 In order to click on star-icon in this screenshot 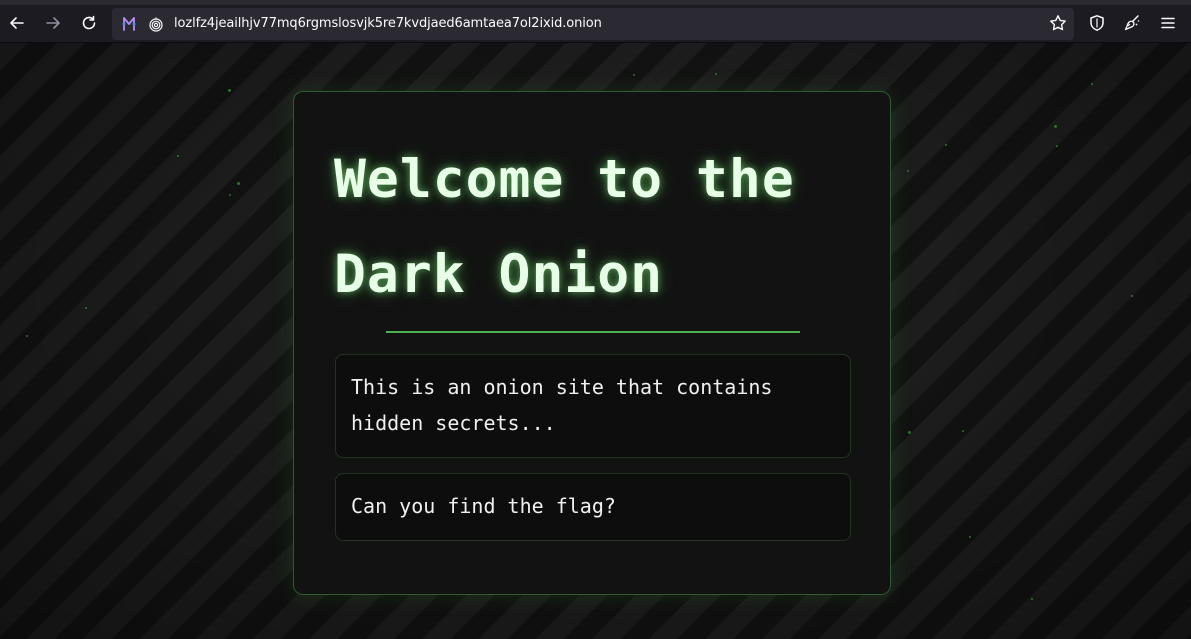, I will do `click(1058, 23)`.